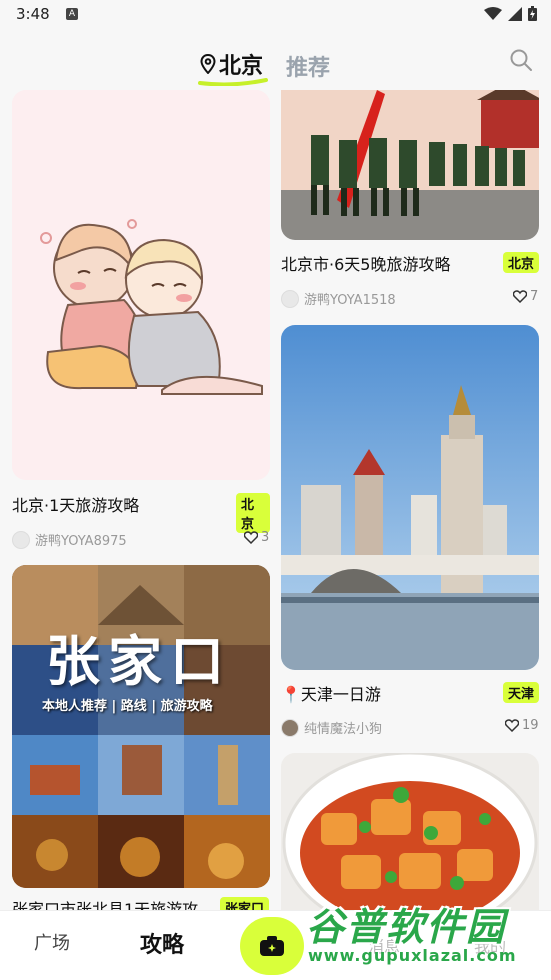  What do you see at coordinates (76, 505) in the screenshot?
I see `card-title: 北京·1天旅游攻略` at bounding box center [76, 505].